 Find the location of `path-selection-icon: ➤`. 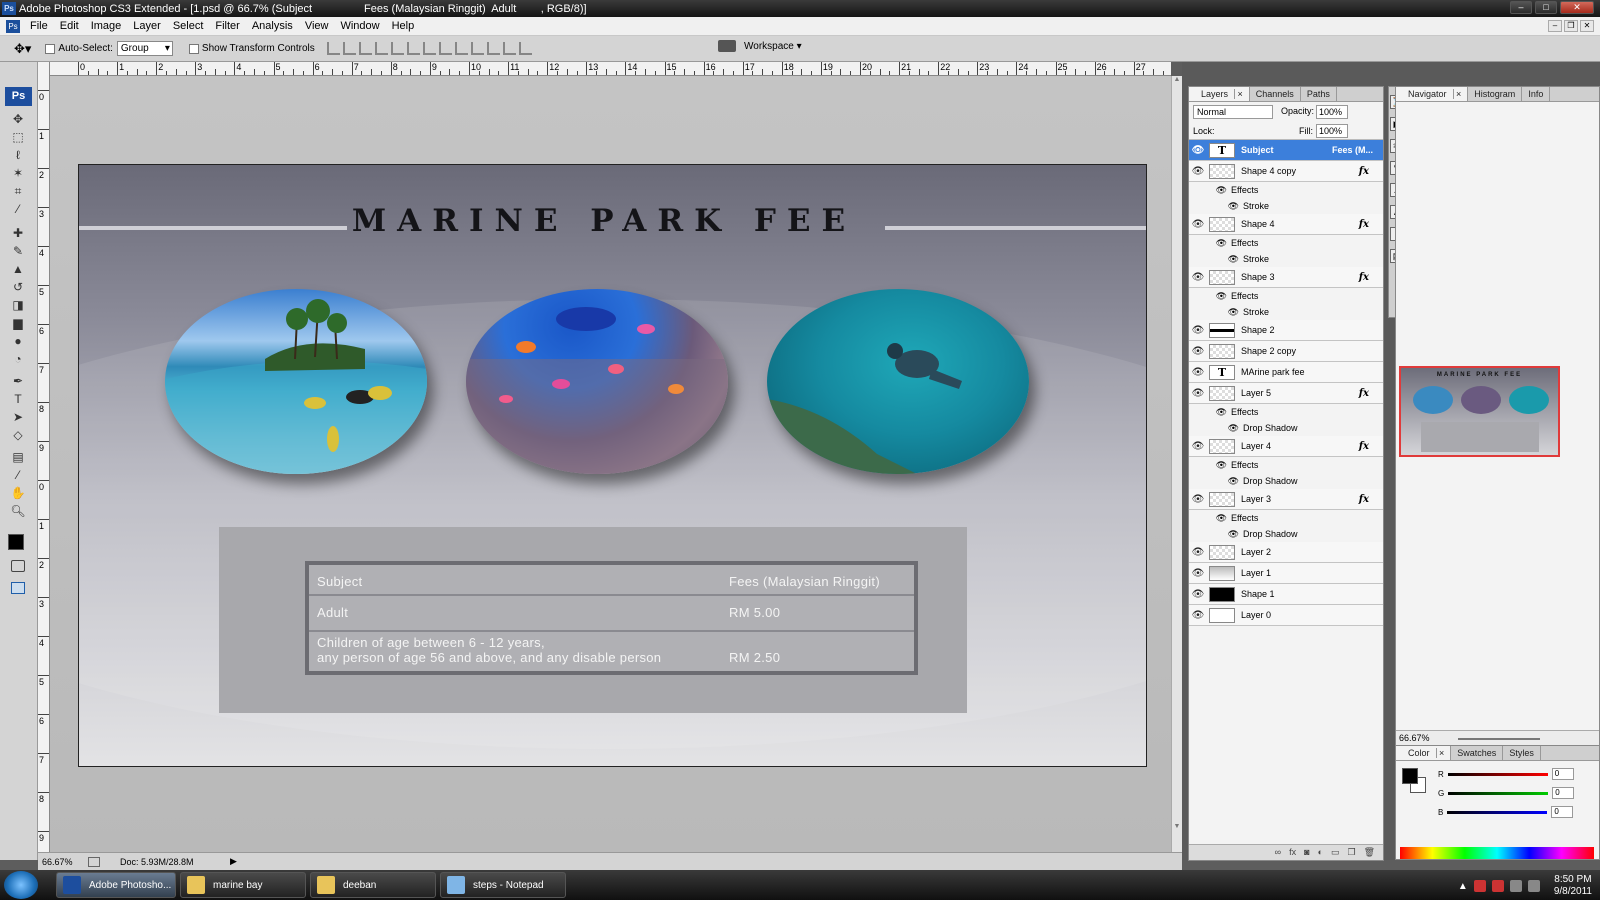

path-selection-icon: ➤ is located at coordinates (18, 417).